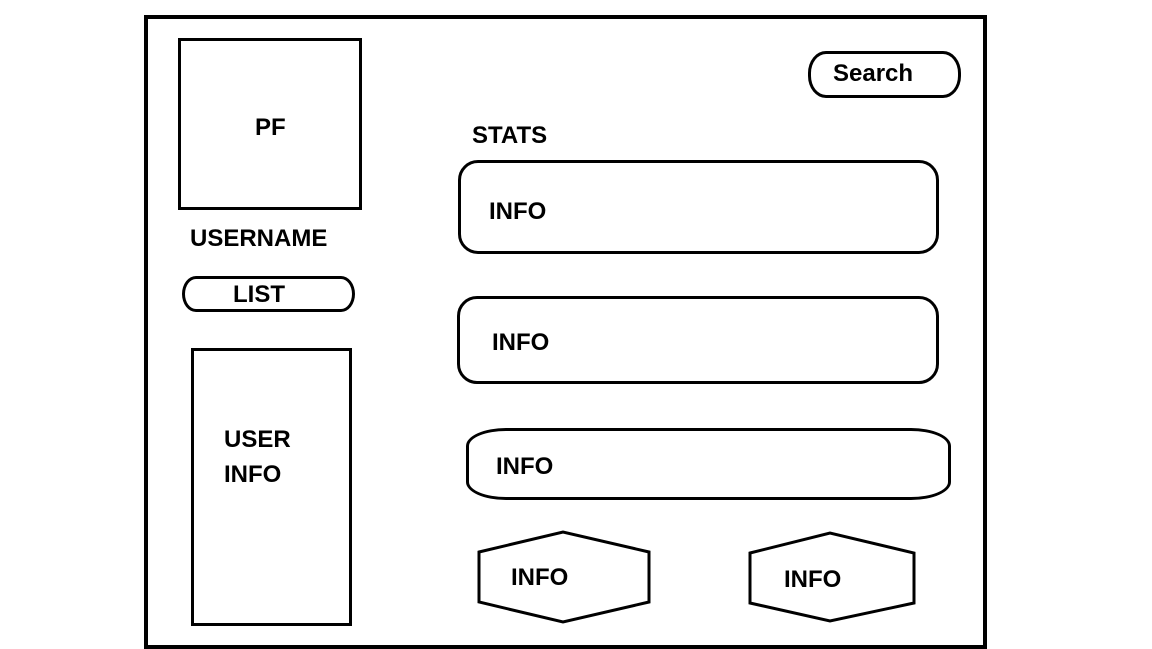 This screenshot has width=1152, height=649. Describe the element at coordinates (873, 73) in the screenshot. I see `search-button-label: Search` at that location.